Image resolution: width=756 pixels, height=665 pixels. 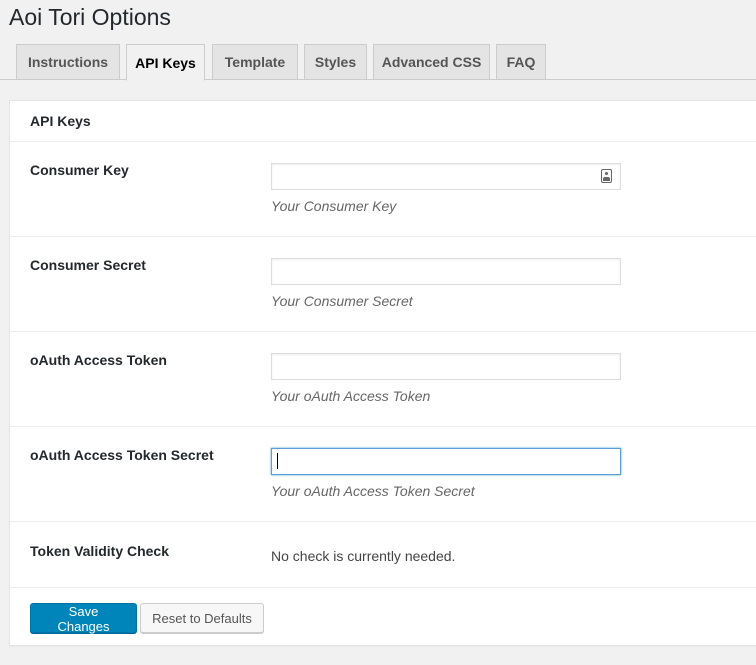 I want to click on token-validity-status: No check is currently needed., so click(x=363, y=556).